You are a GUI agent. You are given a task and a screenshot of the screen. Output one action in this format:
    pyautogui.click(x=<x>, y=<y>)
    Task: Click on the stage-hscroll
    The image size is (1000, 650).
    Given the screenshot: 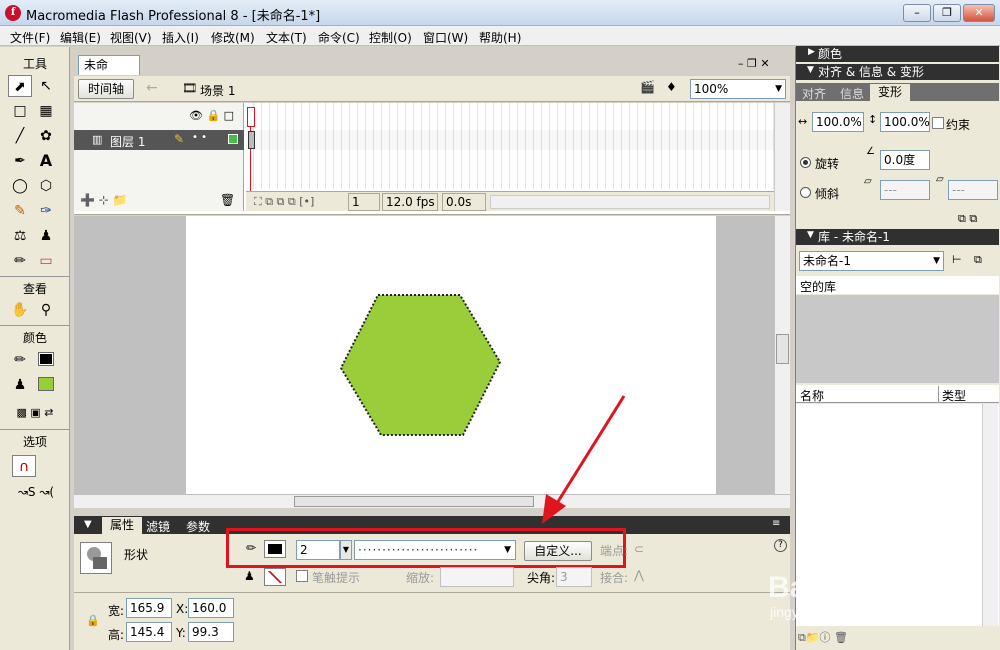 What is the action you would take?
    pyautogui.click(x=432, y=501)
    